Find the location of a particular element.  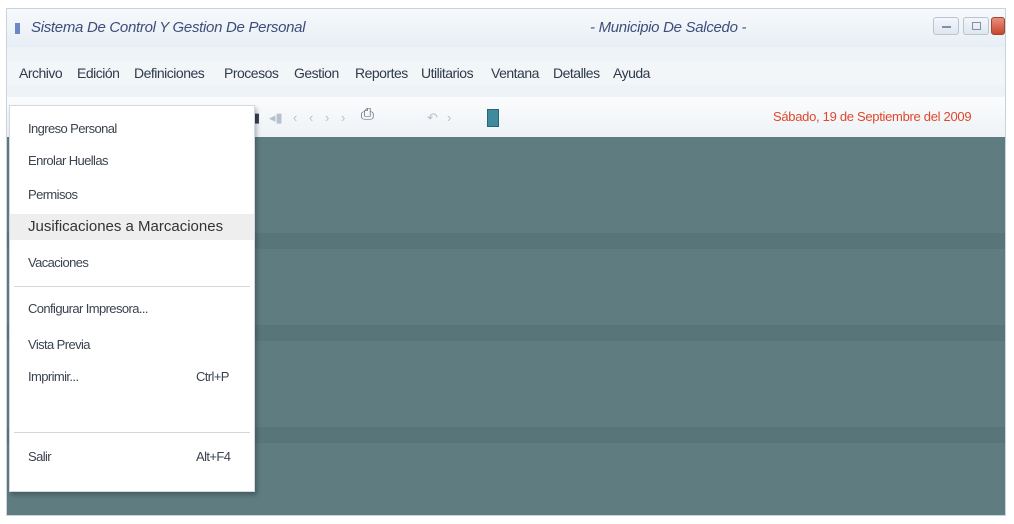

menu-ayuda: Ayuda is located at coordinates (631, 73).